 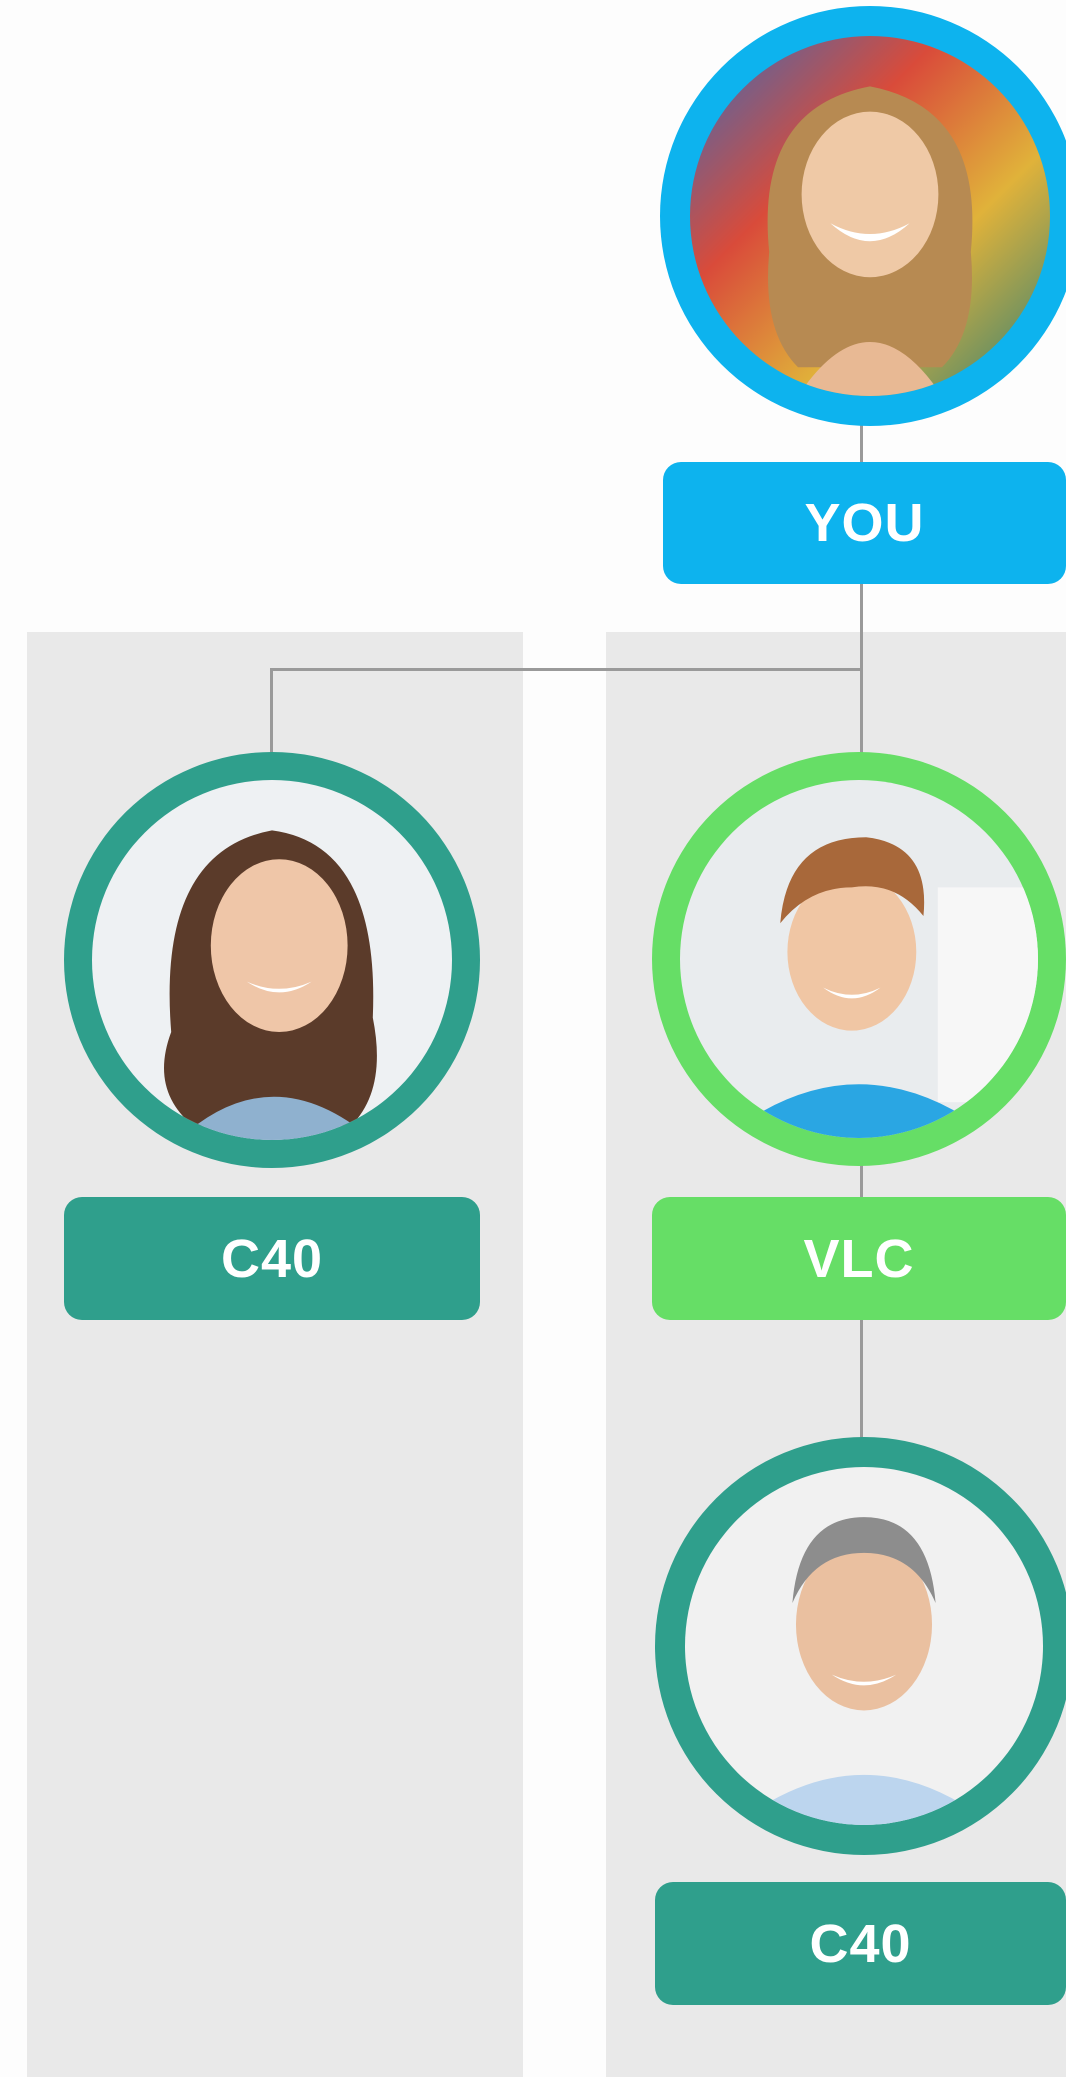 I want to click on woman-brown-hair-icon, so click(x=272, y=960).